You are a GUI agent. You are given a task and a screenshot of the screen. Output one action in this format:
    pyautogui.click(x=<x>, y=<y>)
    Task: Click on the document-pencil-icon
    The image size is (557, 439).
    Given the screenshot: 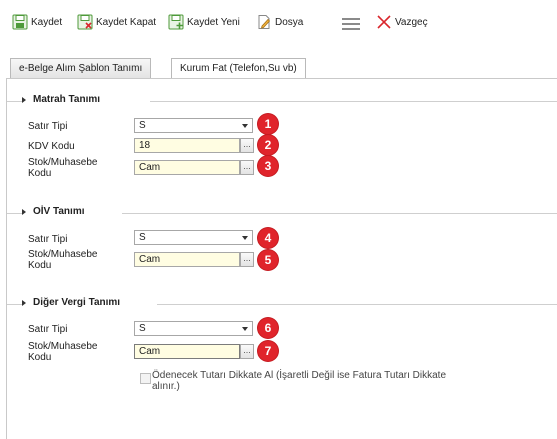 What is the action you would take?
    pyautogui.click(x=264, y=22)
    